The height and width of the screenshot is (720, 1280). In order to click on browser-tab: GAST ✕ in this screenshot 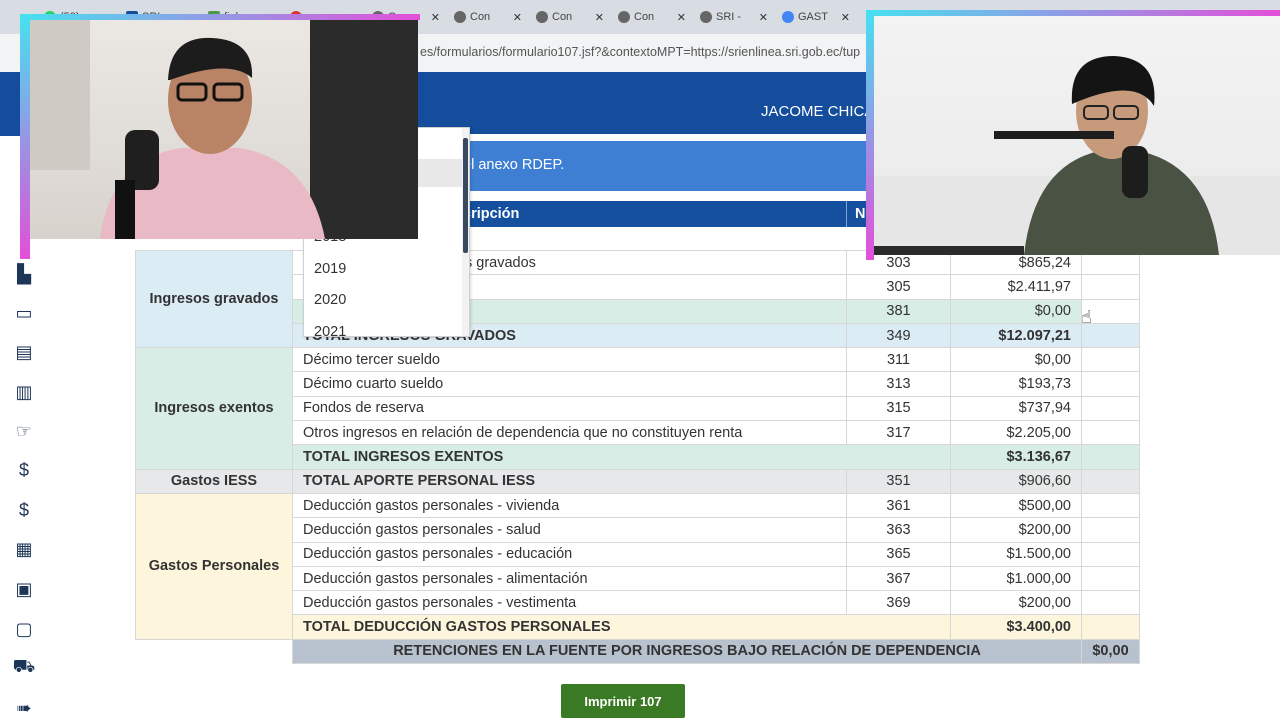, I will do `click(816, 17)`.